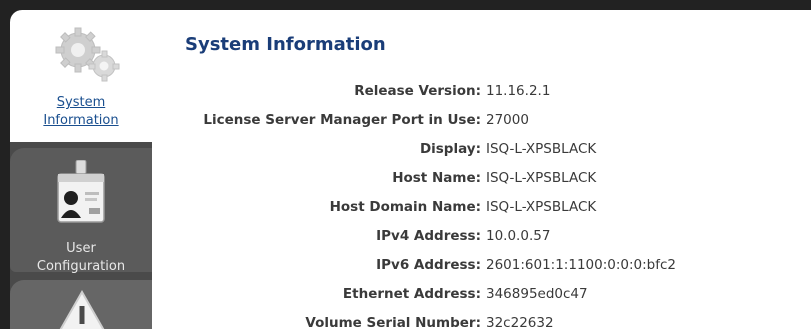 The image size is (811, 329). What do you see at coordinates (581, 265) in the screenshot?
I see `info-value: 2601:601:1:1100:0:0:0:bfc2` at bounding box center [581, 265].